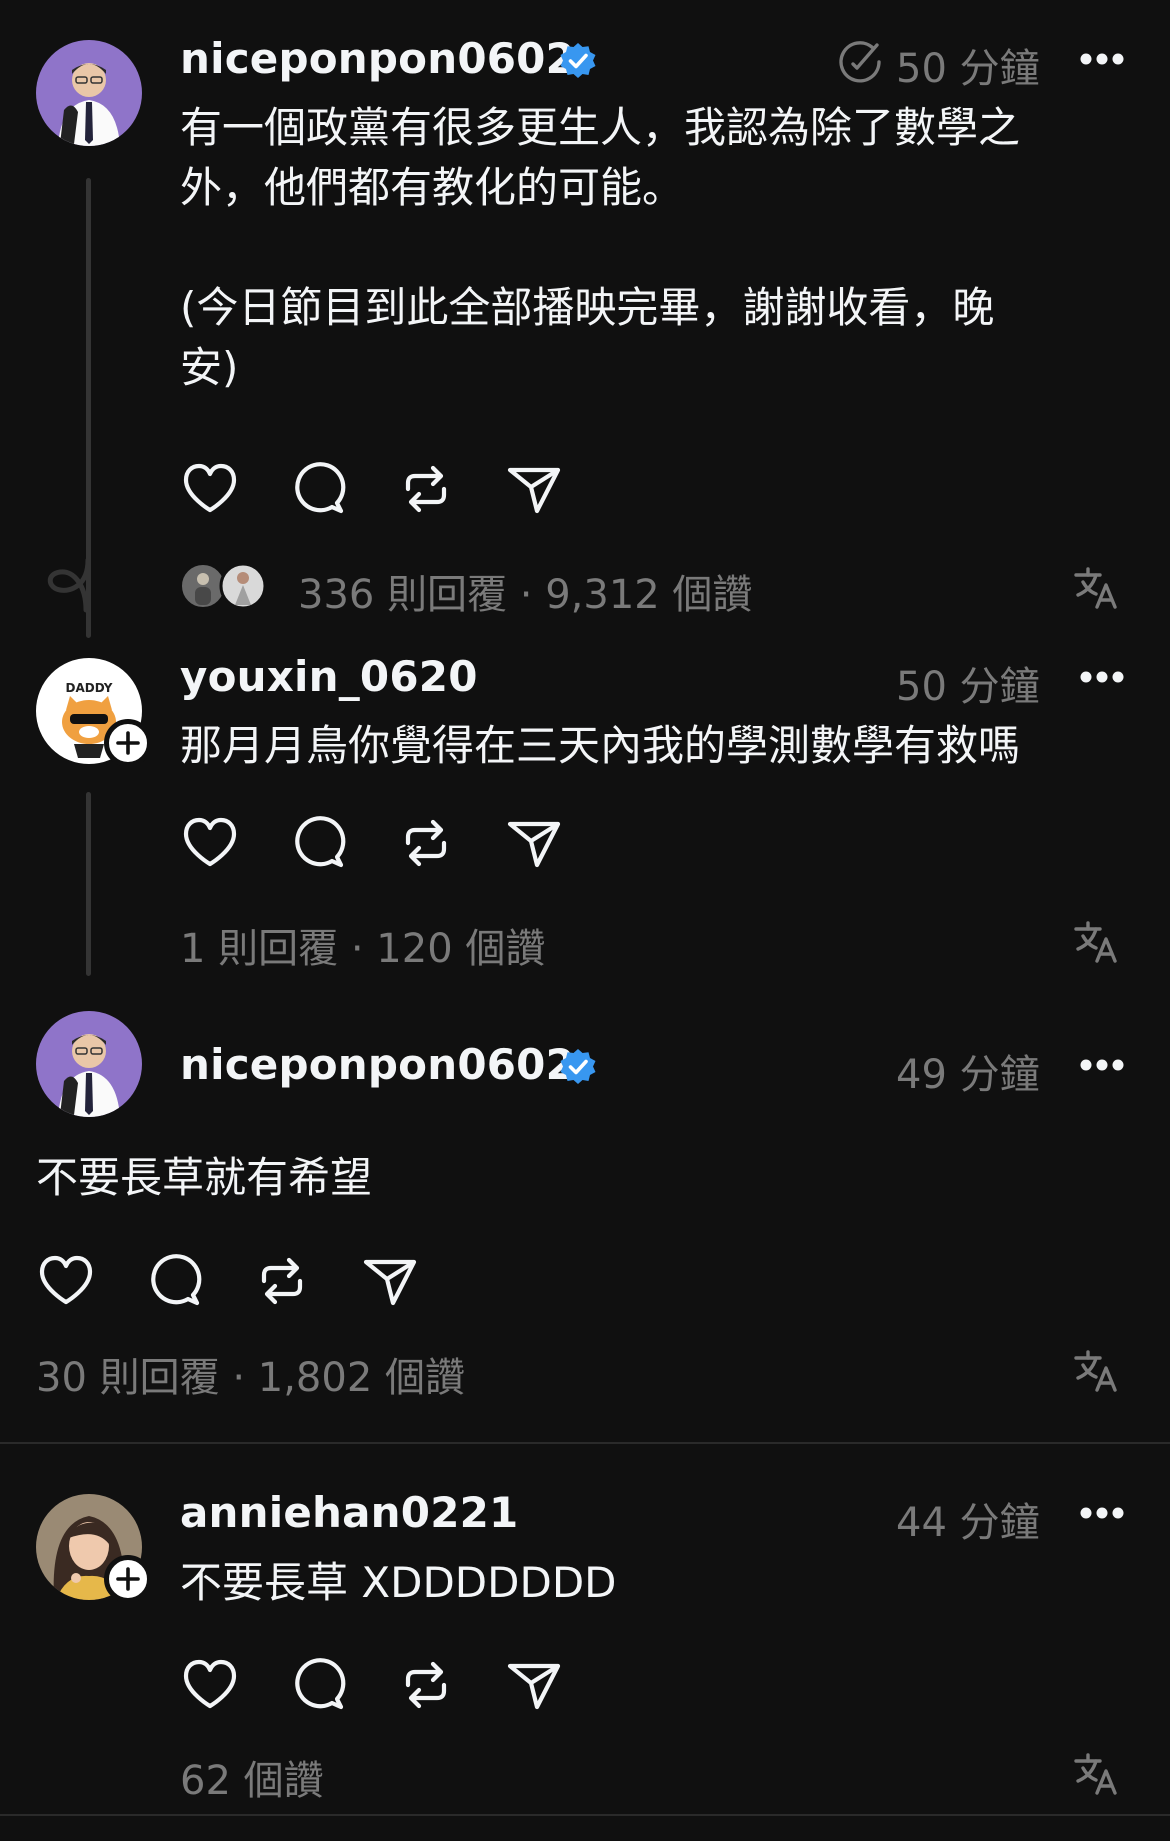 This screenshot has height=1841, width=1170. What do you see at coordinates (88, 884) in the screenshot?
I see `thread-line` at bounding box center [88, 884].